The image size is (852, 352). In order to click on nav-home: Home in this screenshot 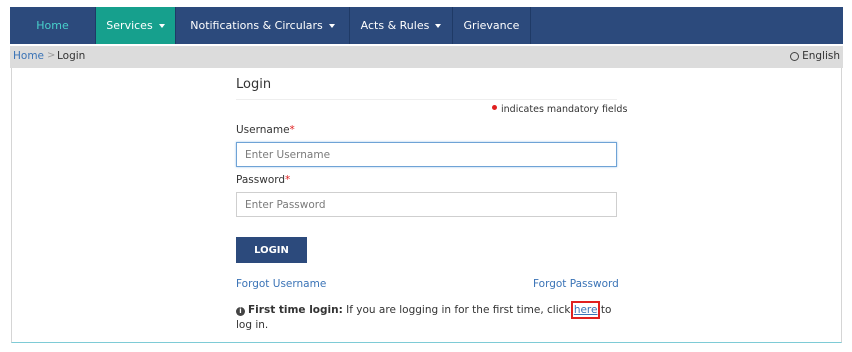, I will do `click(53, 25)`.